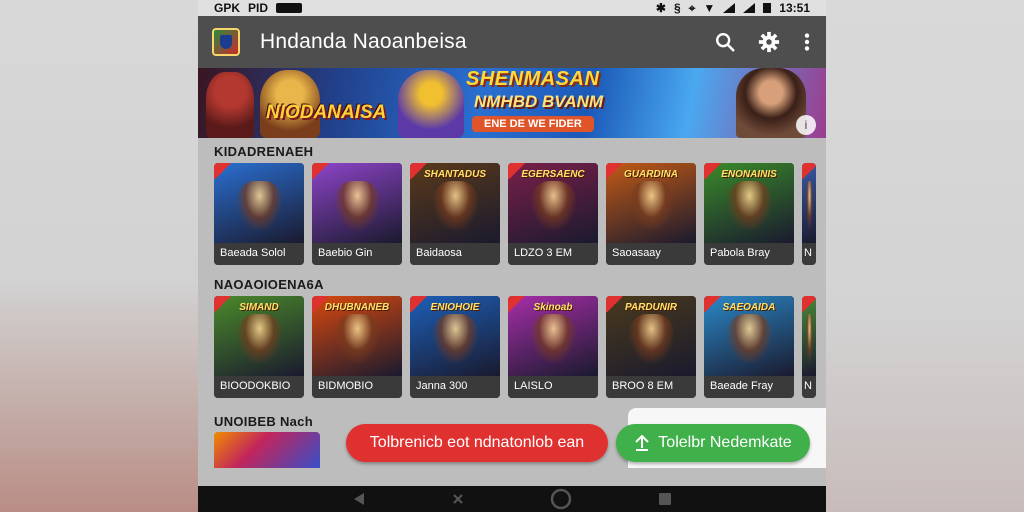  I want to click on banner-subtitle: NMHBD BVANM, so click(539, 101).